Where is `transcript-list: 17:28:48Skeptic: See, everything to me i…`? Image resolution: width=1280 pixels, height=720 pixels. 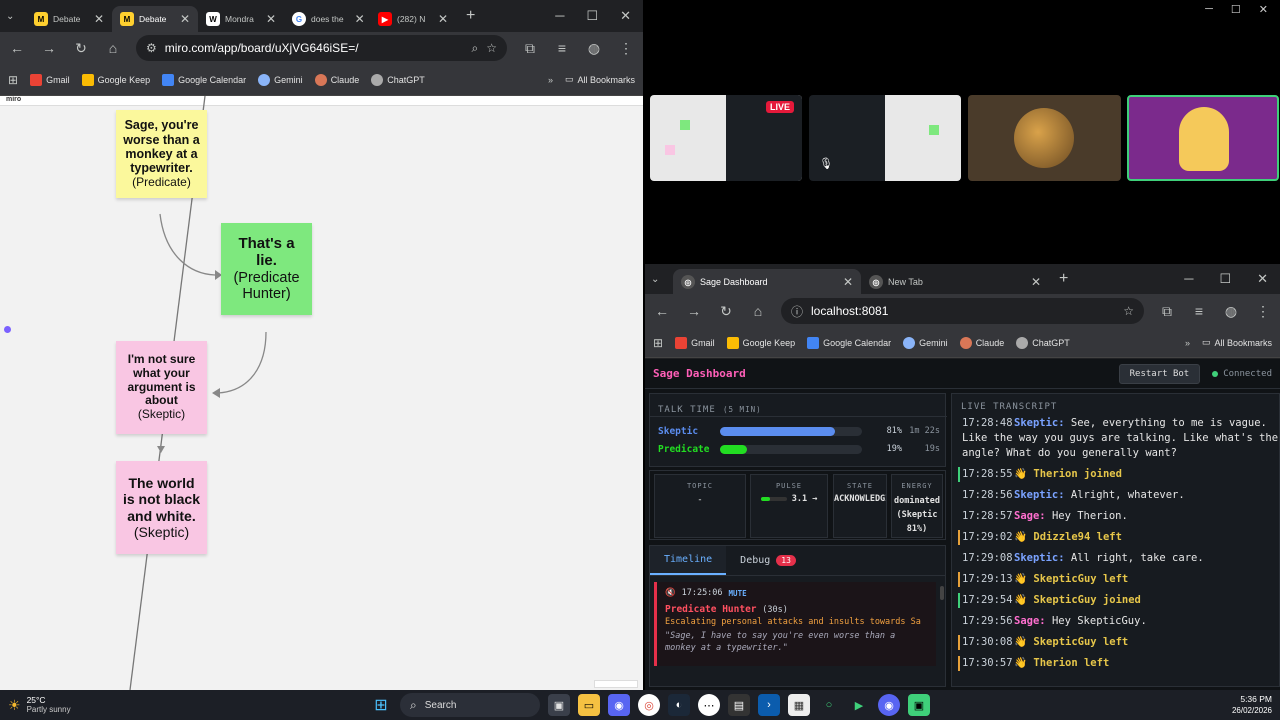 transcript-list: 17:28:48Skeptic: See, everything to me i… is located at coordinates (1118, 550).